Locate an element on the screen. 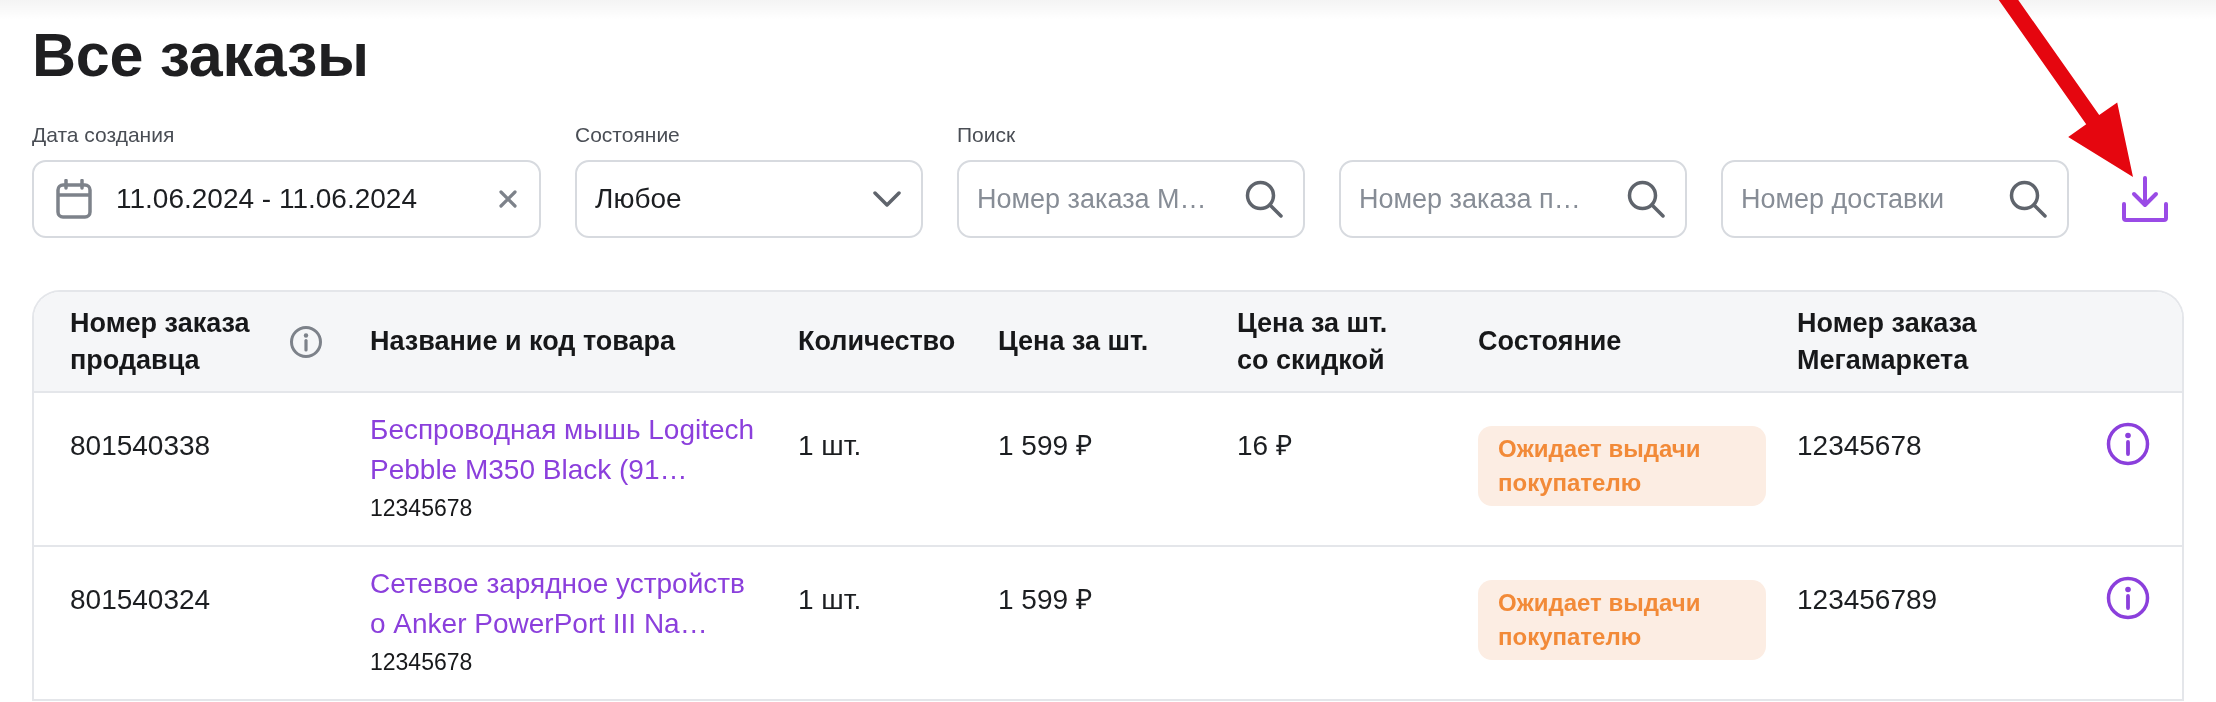 This screenshot has width=2216, height=702. date-range-field: 11.06.2024 - 11.06.2024 is located at coordinates (286, 199).